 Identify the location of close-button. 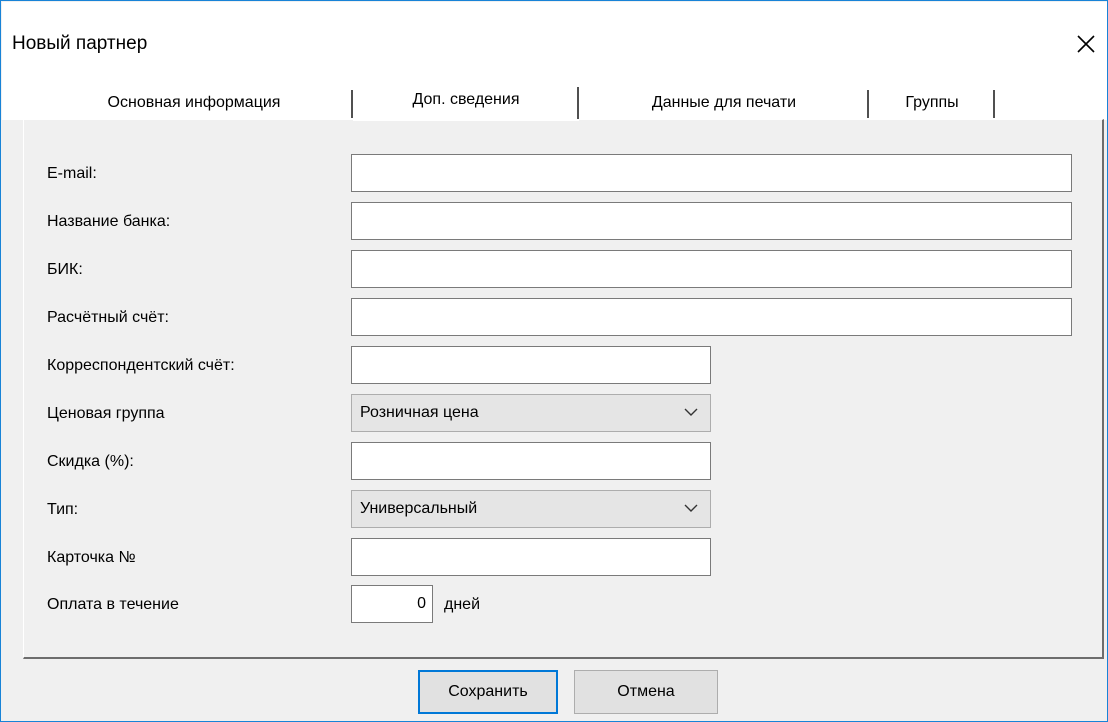
(1086, 44).